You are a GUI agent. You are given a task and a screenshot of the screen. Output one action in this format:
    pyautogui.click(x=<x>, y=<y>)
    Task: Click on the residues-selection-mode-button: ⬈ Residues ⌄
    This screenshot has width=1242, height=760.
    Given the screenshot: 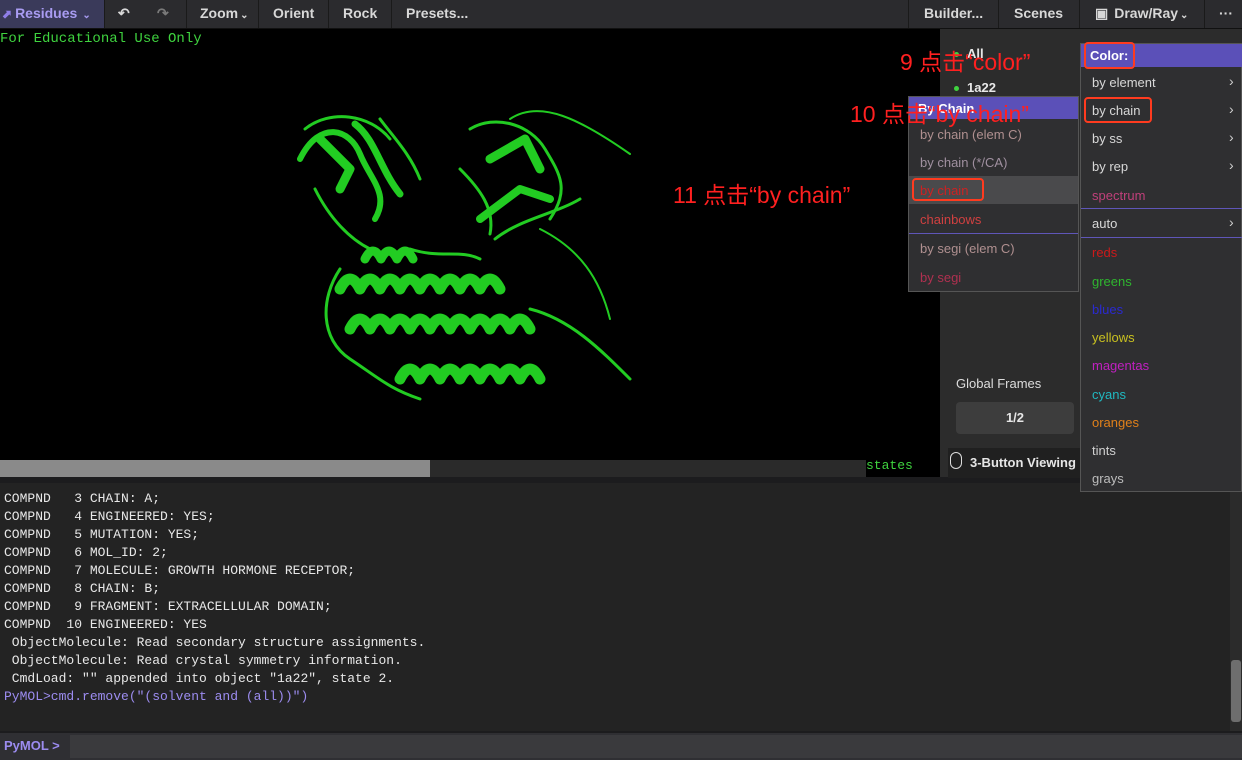 What is the action you would take?
    pyautogui.click(x=52, y=14)
    